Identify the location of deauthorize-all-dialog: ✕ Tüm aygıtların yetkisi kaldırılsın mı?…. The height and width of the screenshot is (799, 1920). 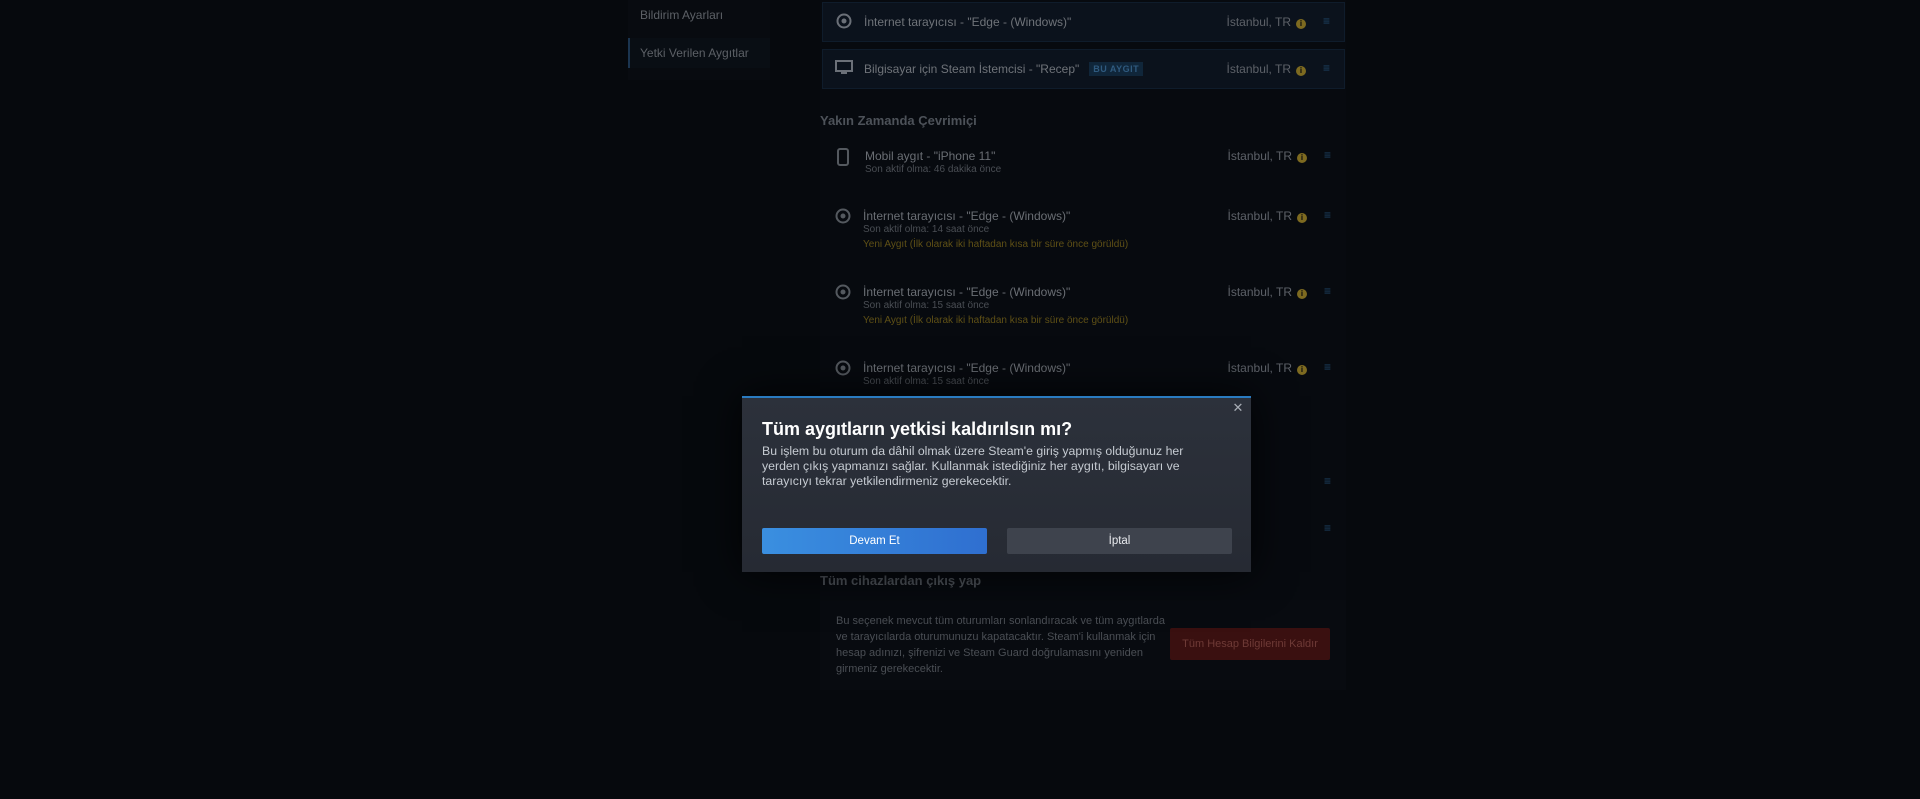
(996, 484).